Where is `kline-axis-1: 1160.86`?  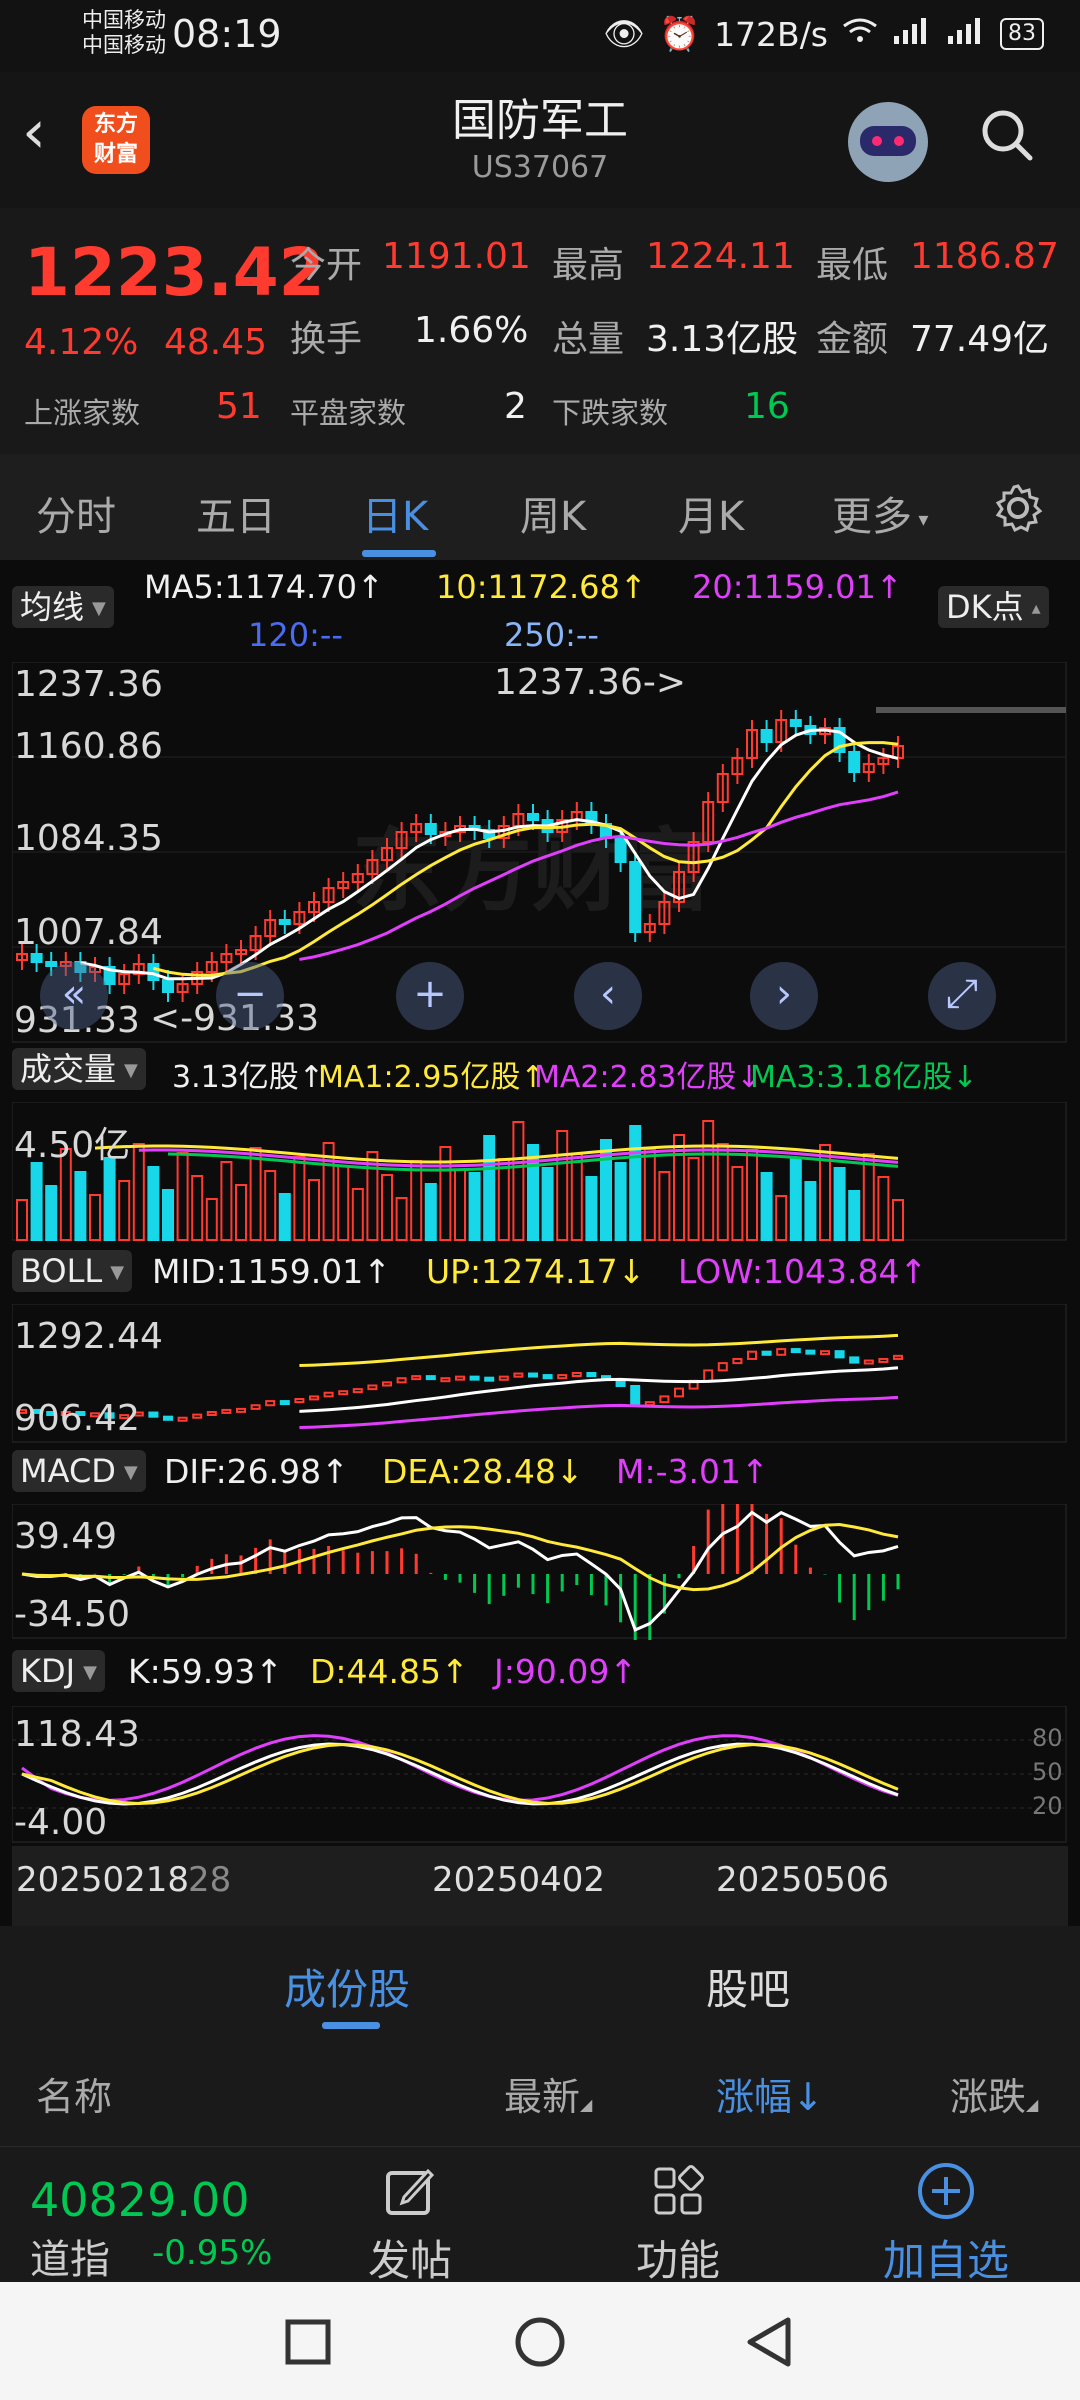
kline-axis-1: 1160.86 is located at coordinates (88, 746).